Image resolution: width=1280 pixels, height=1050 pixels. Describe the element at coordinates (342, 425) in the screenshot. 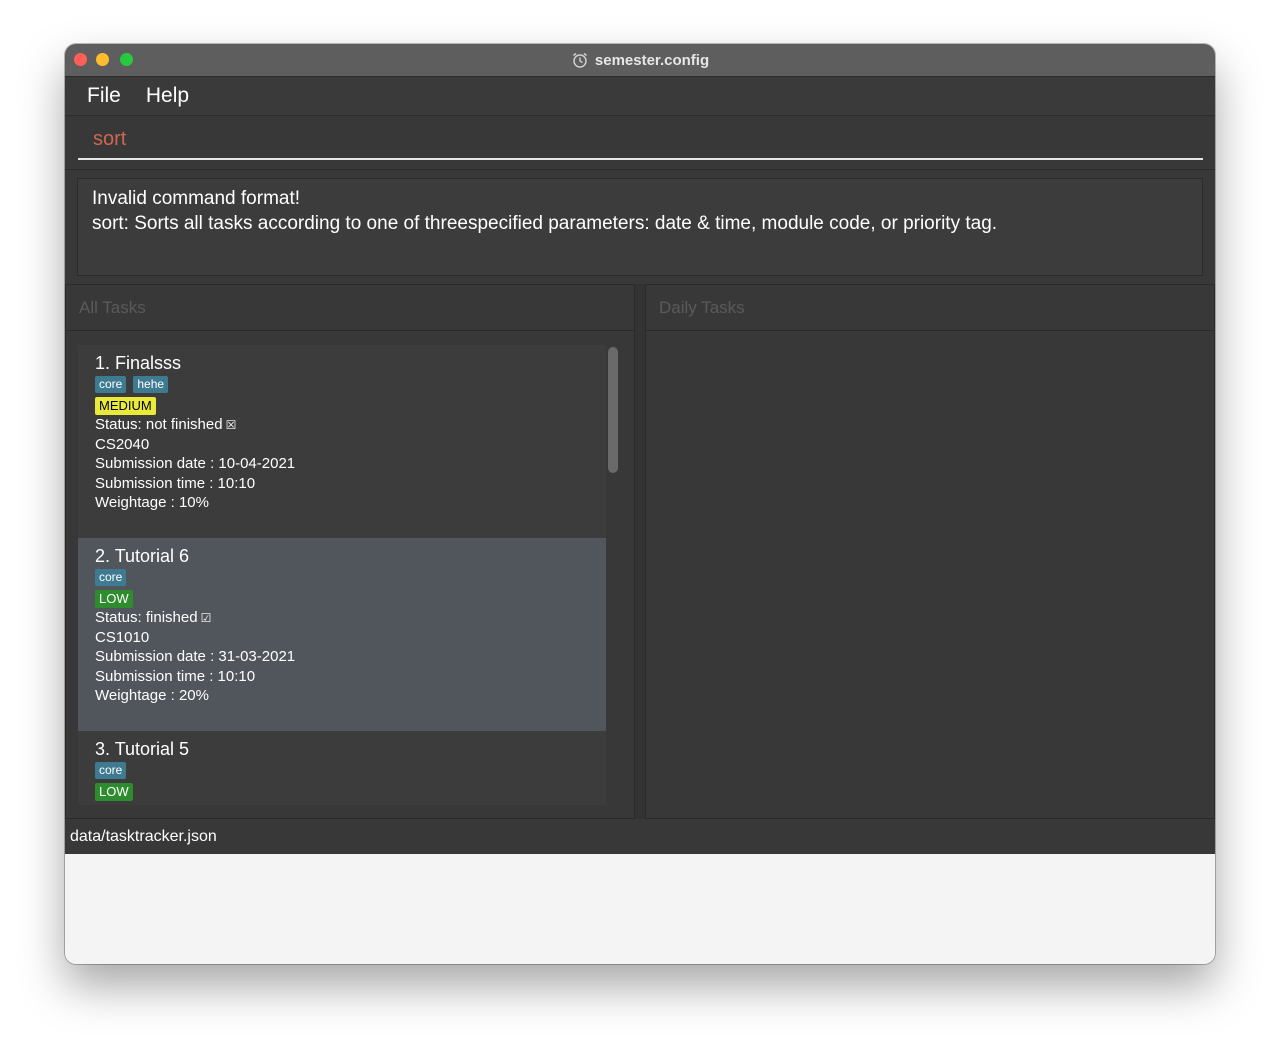

I see `task-status: Status: not finished ☒` at that location.